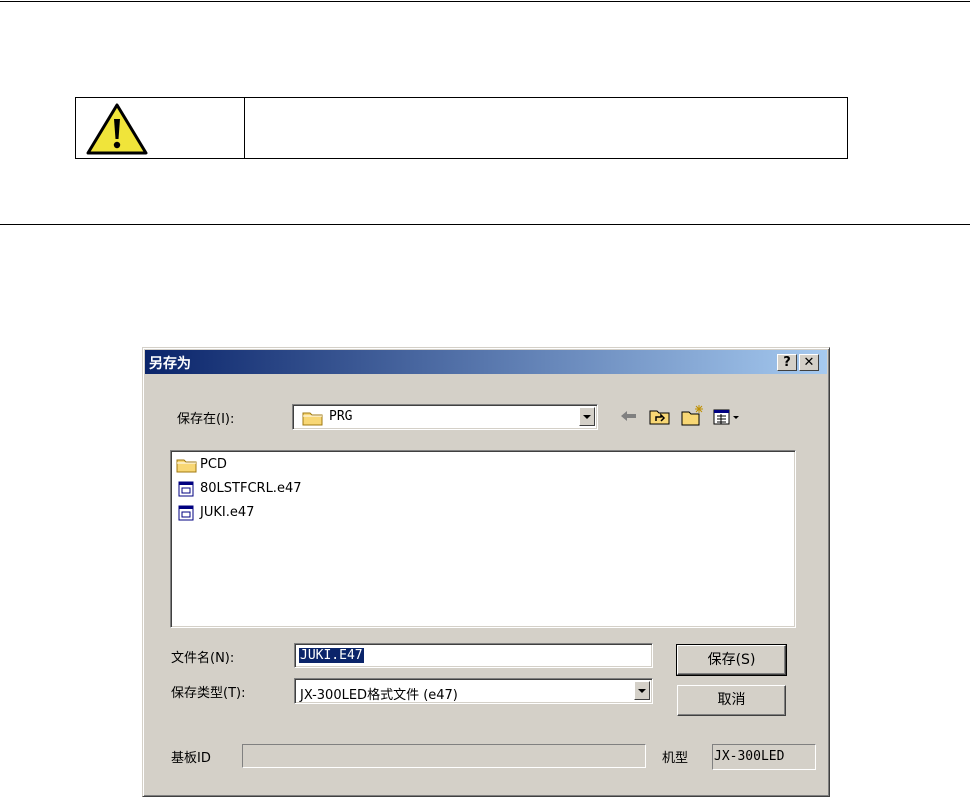  Describe the element at coordinates (213, 464) in the screenshot. I see `file-name: PCD` at that location.